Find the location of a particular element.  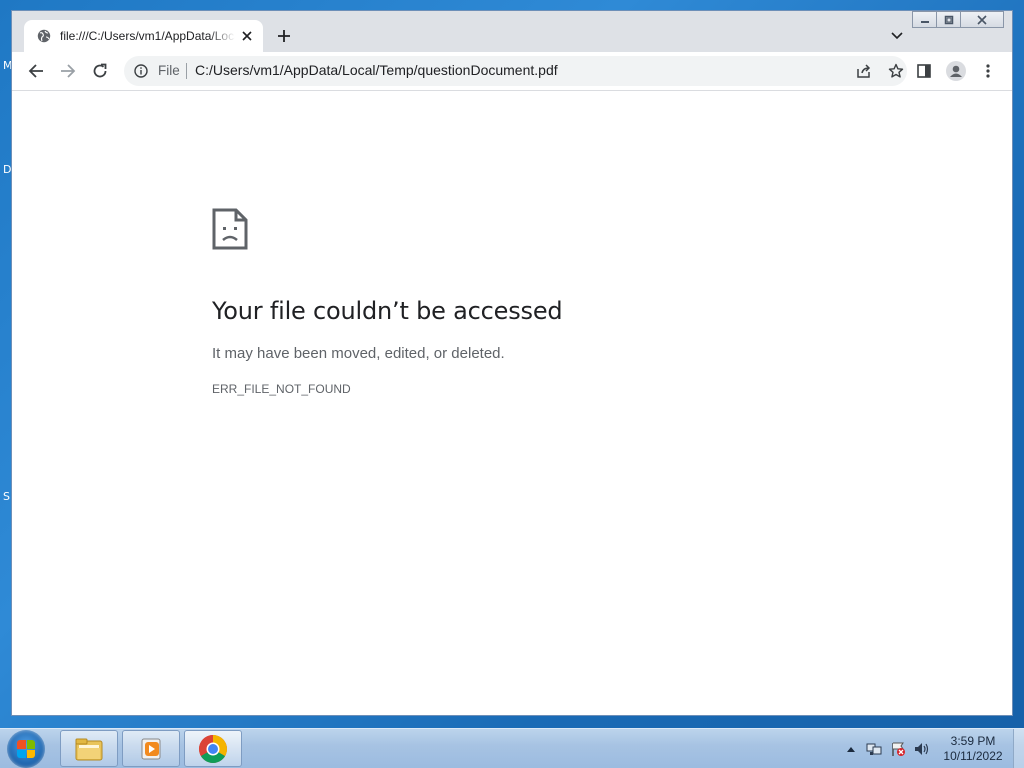

chip-divider is located at coordinates (186, 71).